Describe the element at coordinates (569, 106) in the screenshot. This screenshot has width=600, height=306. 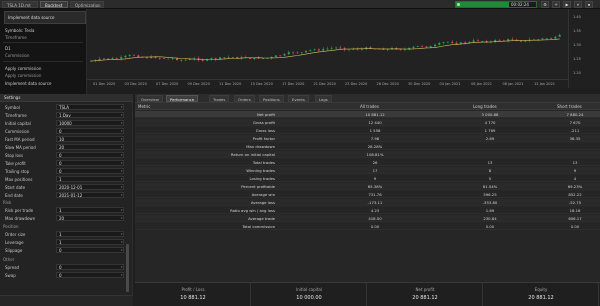
I see `col-short: Short trades` at that location.